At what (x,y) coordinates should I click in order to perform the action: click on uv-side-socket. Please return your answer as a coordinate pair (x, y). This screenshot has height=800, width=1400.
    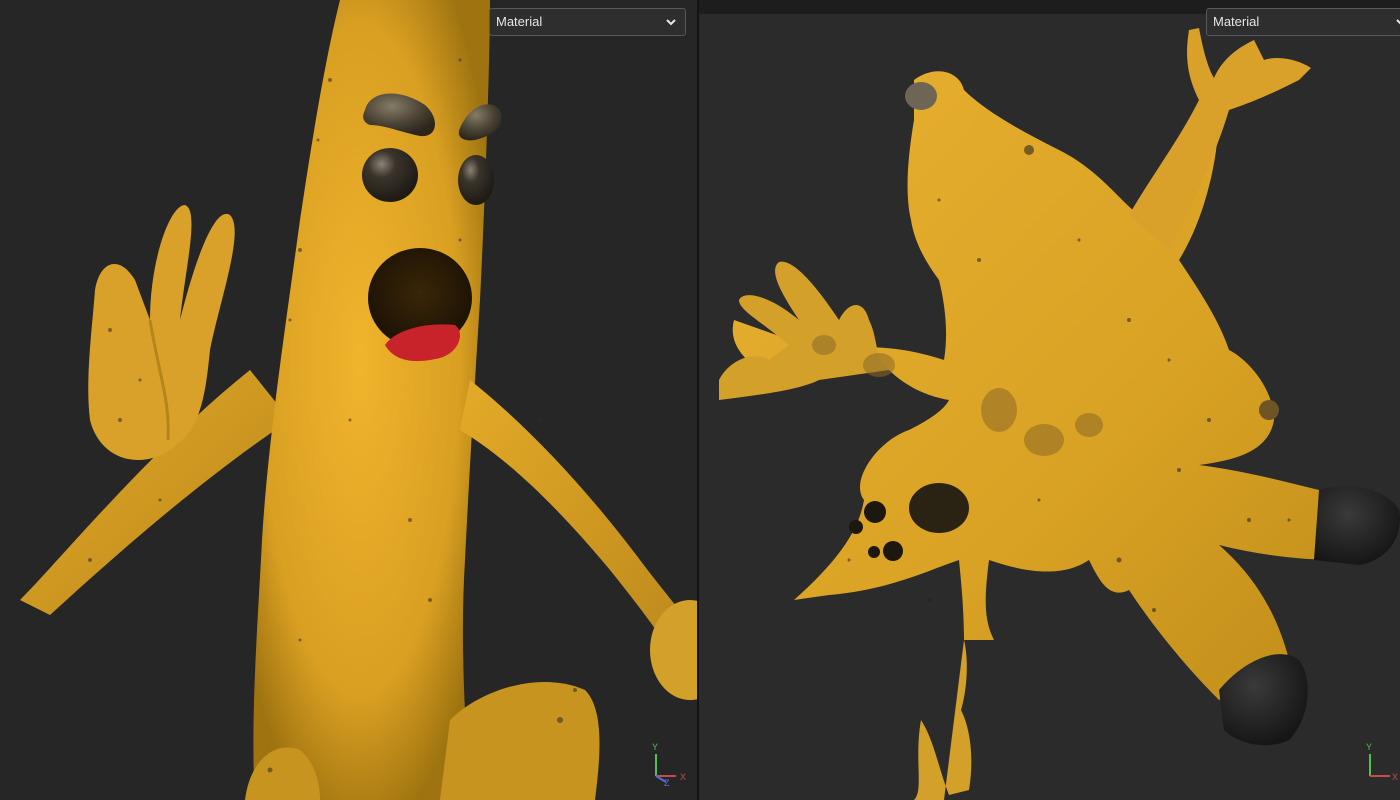
    Looking at the image, I should click on (1269, 410).